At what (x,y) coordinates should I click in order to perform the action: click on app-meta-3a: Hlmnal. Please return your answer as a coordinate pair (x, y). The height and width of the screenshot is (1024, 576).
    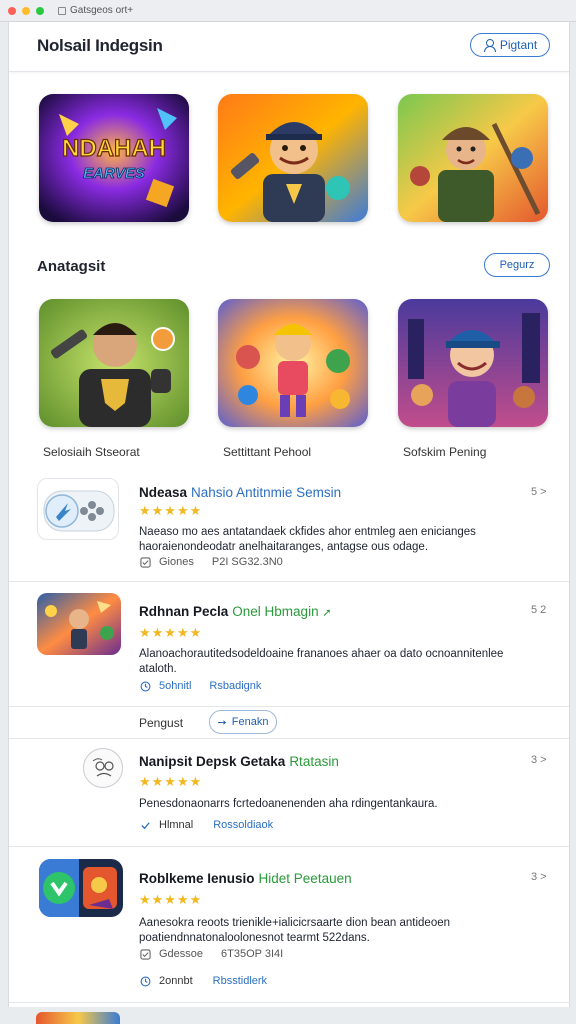
    Looking at the image, I should click on (176, 825).